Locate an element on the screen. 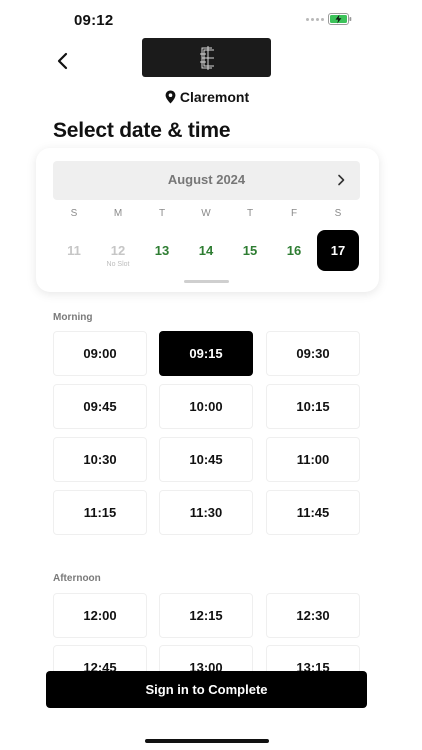 This screenshot has width=422, height=750. time-slot: 10:00 is located at coordinates (206, 406).